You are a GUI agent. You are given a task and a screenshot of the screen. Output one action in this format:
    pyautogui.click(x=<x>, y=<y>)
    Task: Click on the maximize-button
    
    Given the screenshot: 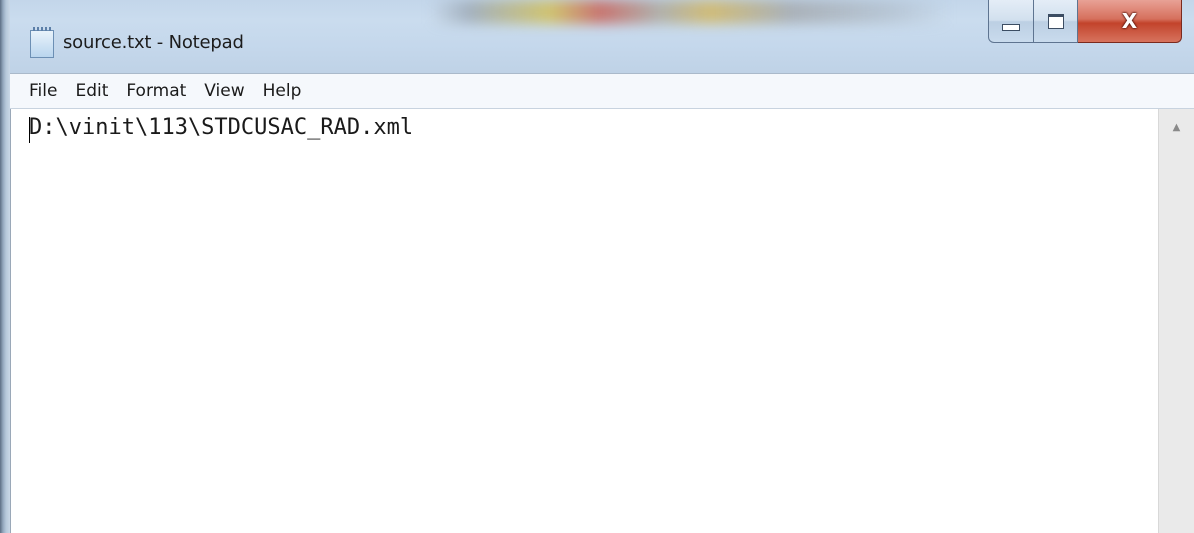 What is the action you would take?
    pyautogui.click(x=1056, y=21)
    